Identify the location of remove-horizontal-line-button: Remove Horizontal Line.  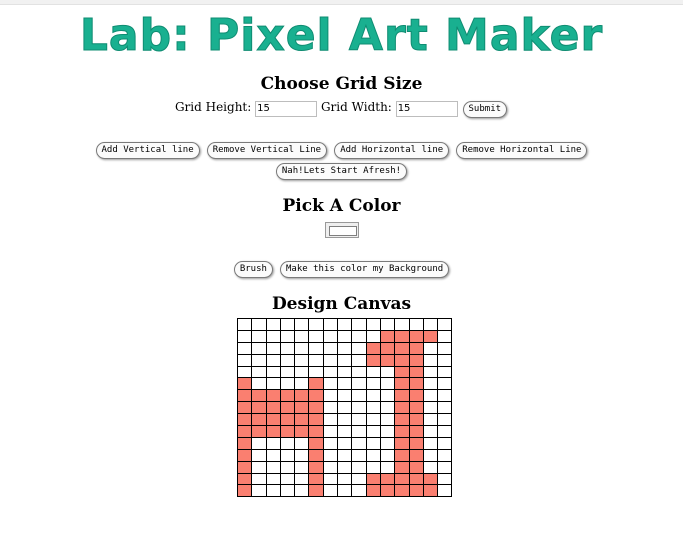
(522, 150).